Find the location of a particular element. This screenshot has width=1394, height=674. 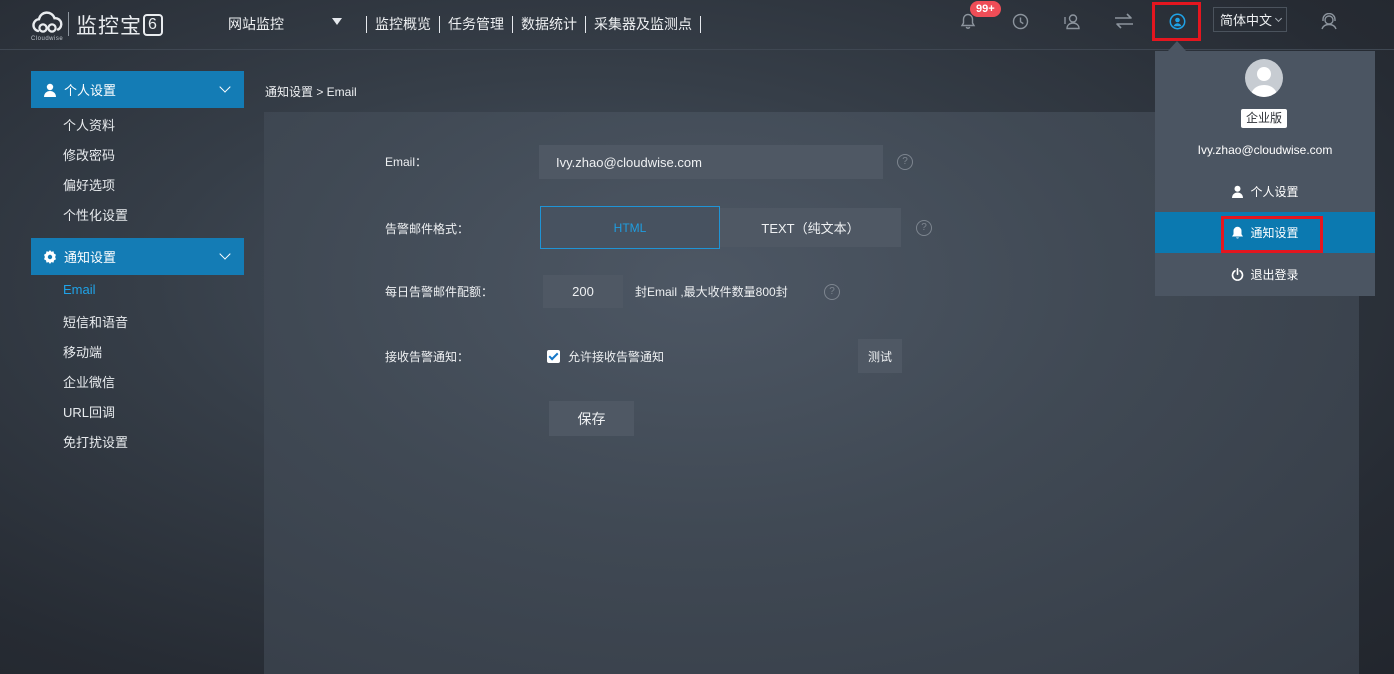

sidebar-item-password: 修改密码 is located at coordinates (89, 154).